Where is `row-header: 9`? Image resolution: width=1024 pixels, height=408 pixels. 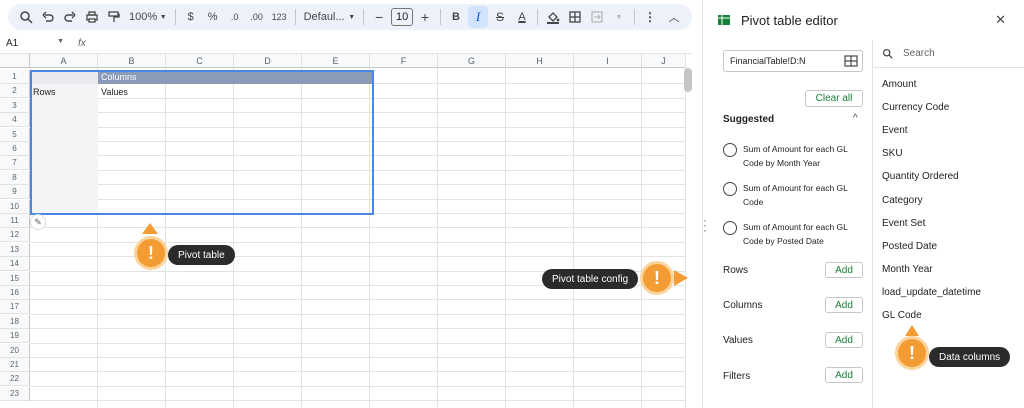
row-header: 9 is located at coordinates (15, 192).